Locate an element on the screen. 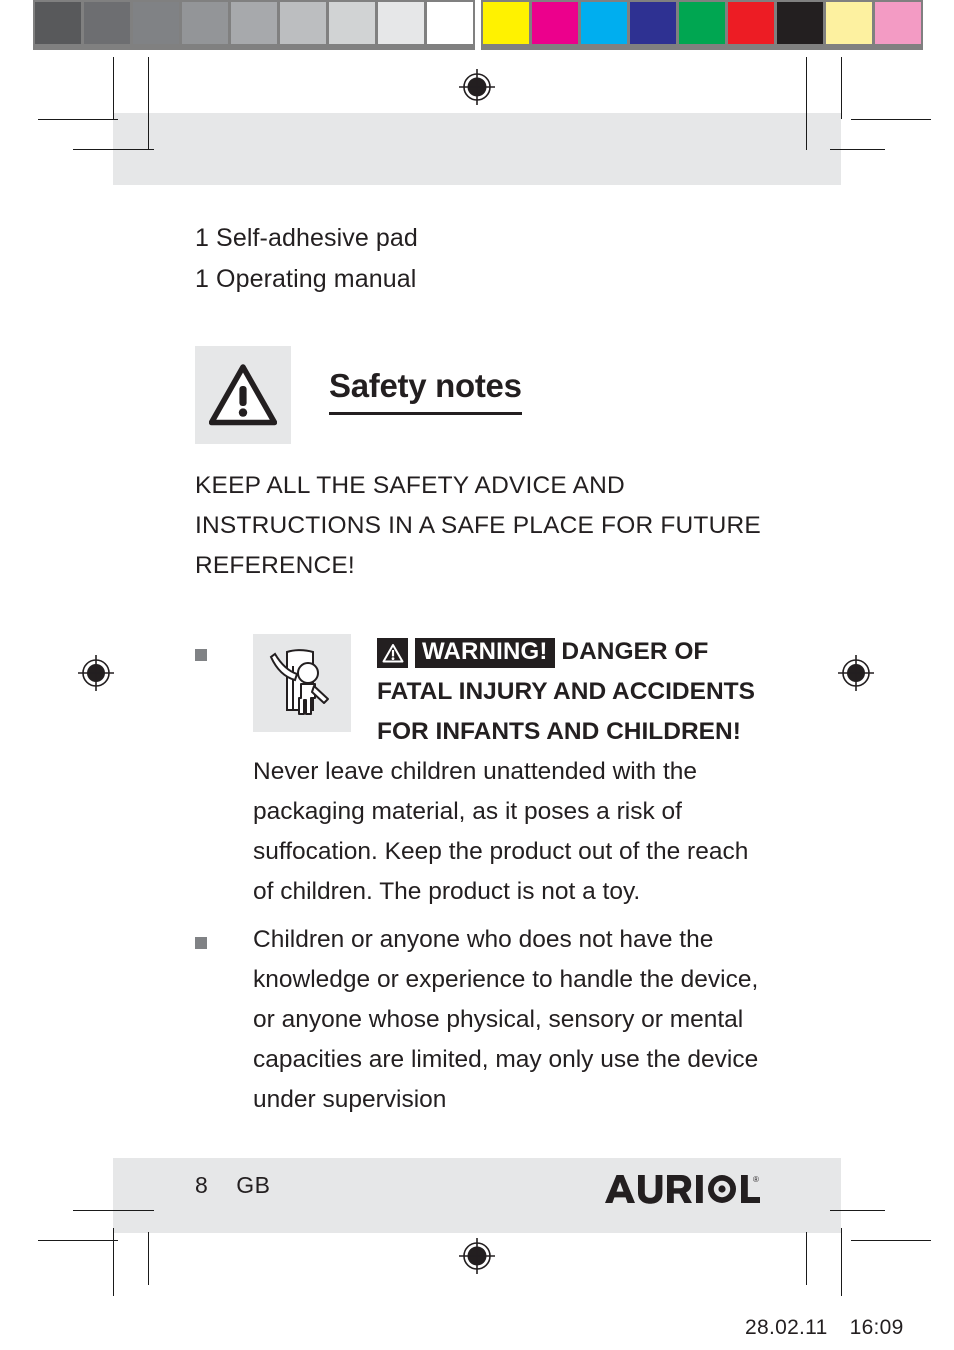 The width and height of the screenshot is (954, 1350). timestamp-time: 16:09 is located at coordinates (876, 1327).